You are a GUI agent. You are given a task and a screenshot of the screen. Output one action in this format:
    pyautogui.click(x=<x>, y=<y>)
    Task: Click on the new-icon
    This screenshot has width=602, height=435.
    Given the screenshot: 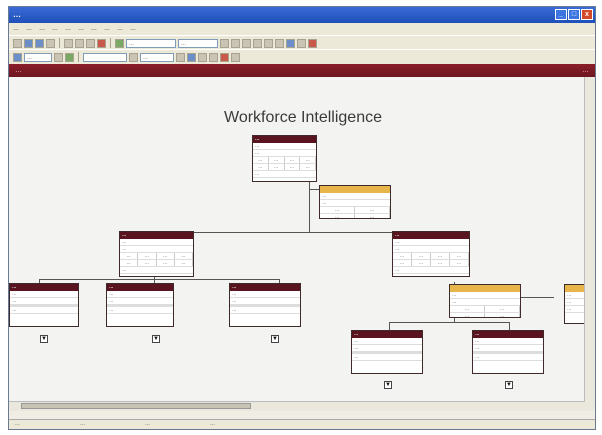 What is the action you would take?
    pyautogui.click(x=17, y=43)
    